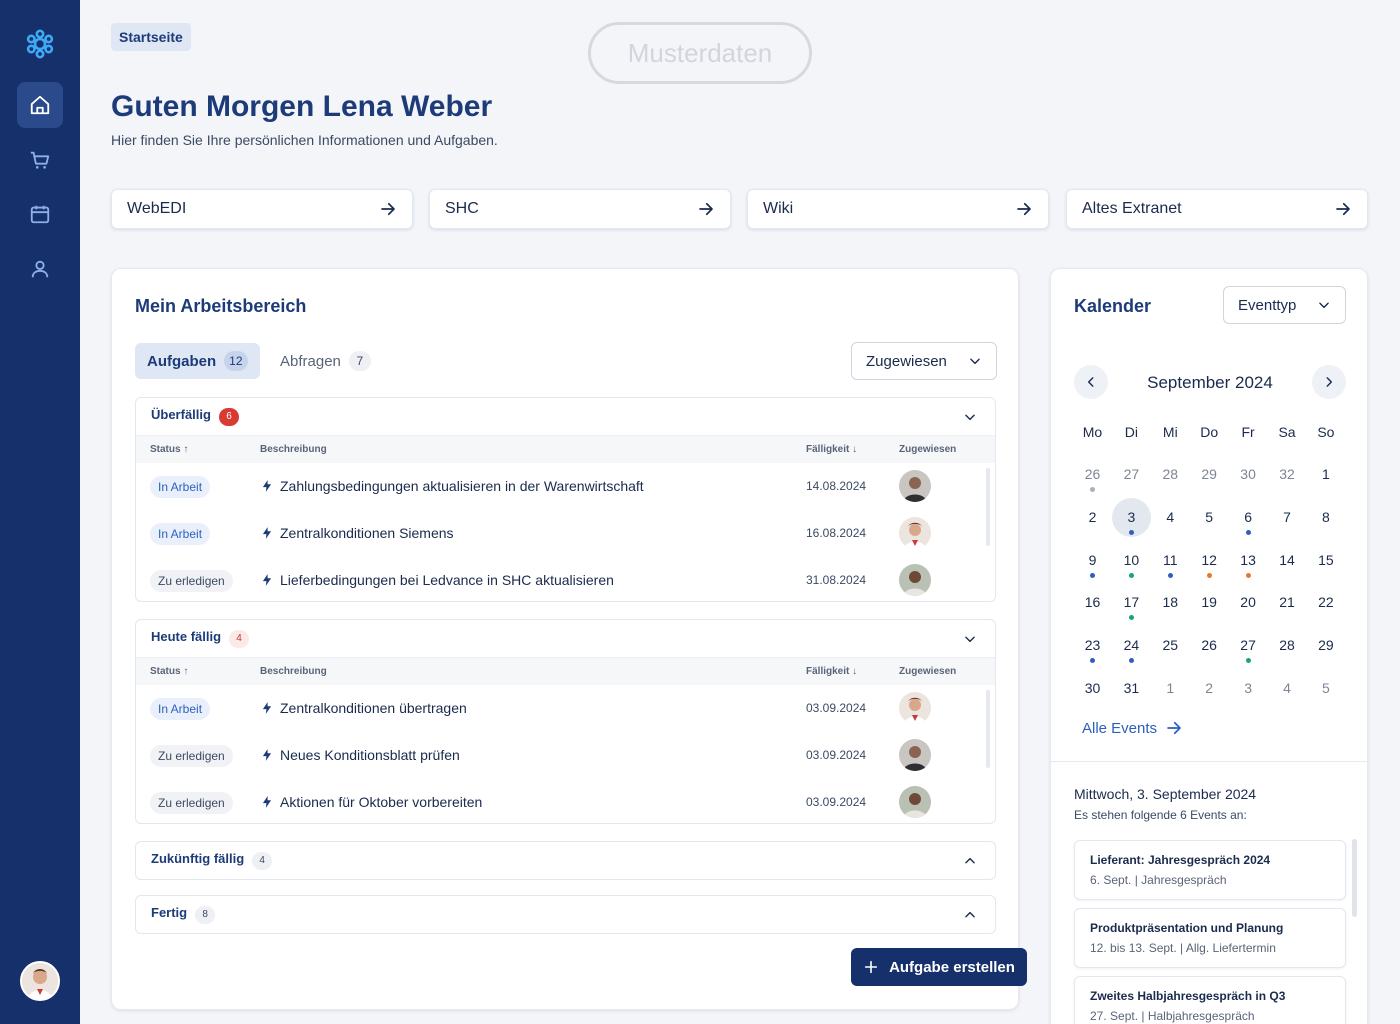 Image resolution: width=1400 pixels, height=1024 pixels. What do you see at coordinates (580, 209) in the screenshot?
I see `quicklink-shc: SHC` at bounding box center [580, 209].